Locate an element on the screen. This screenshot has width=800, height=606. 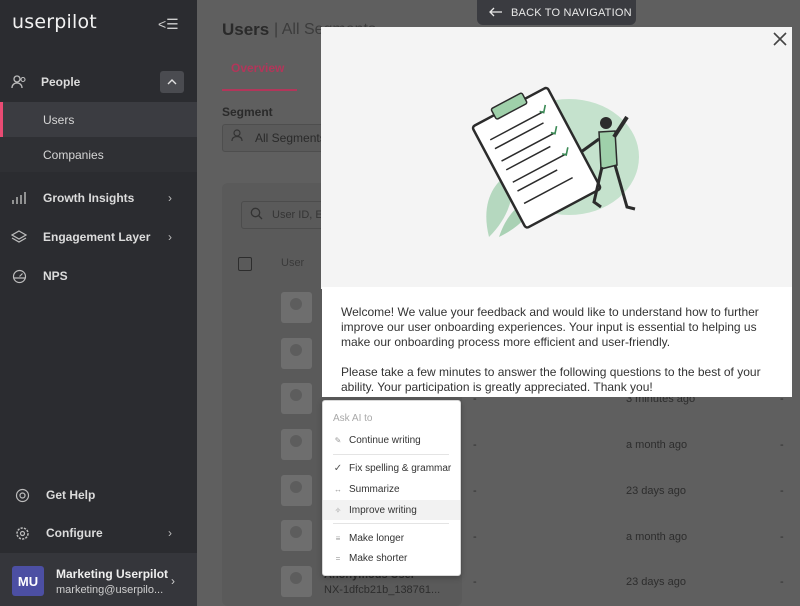
short-lines-icon: = is located at coordinates (338, 558).